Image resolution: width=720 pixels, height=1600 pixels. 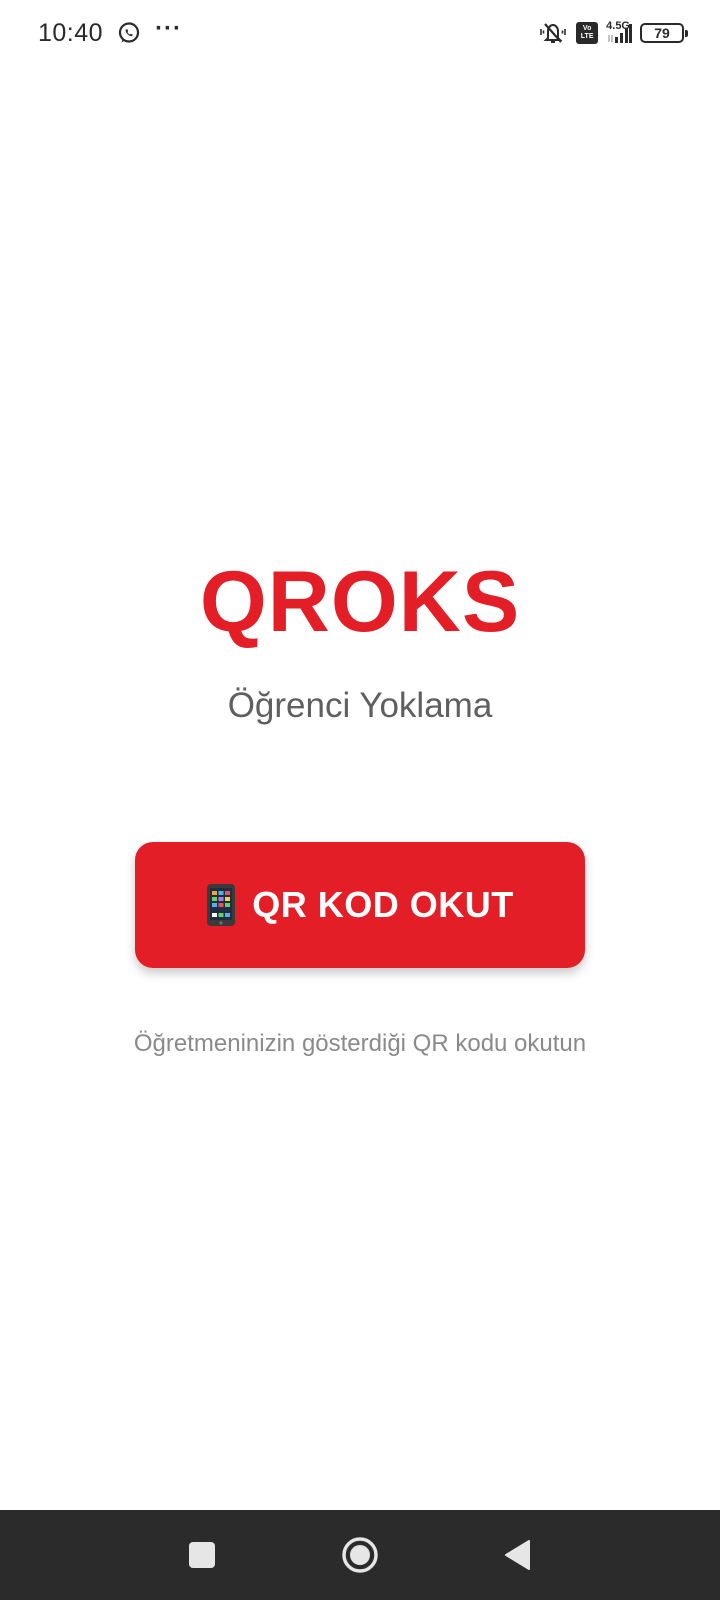 I want to click on scan-qr-button-label: QR KOD OKUT, so click(x=383, y=904).